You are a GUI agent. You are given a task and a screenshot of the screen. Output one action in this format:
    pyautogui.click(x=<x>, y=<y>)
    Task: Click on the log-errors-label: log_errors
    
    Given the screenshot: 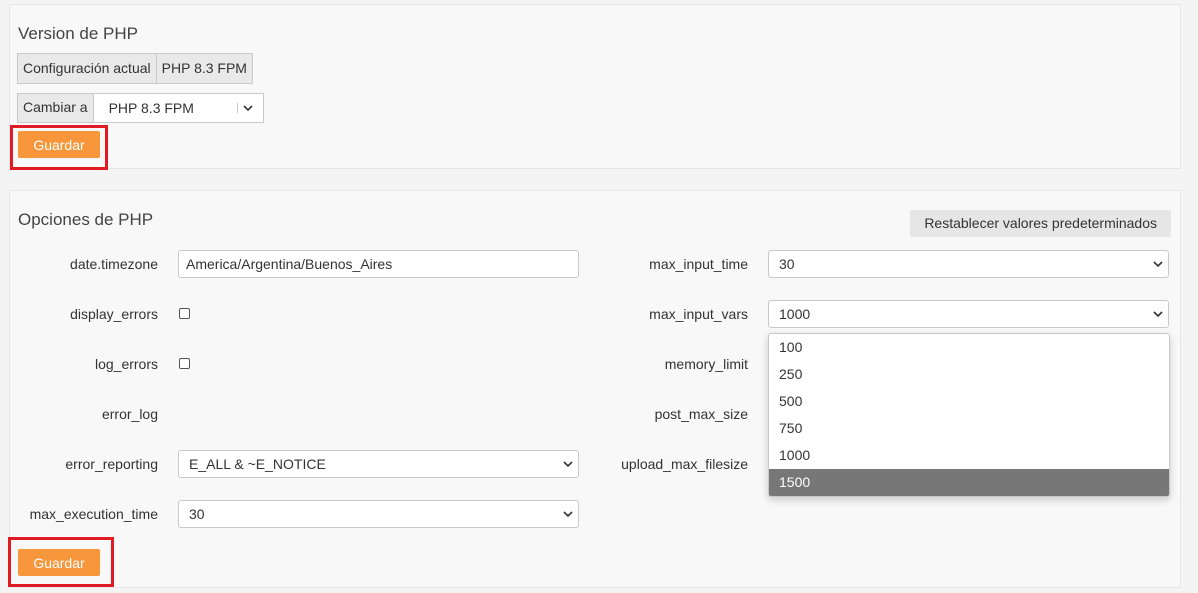 What is the action you would take?
    pyautogui.click(x=126, y=364)
    